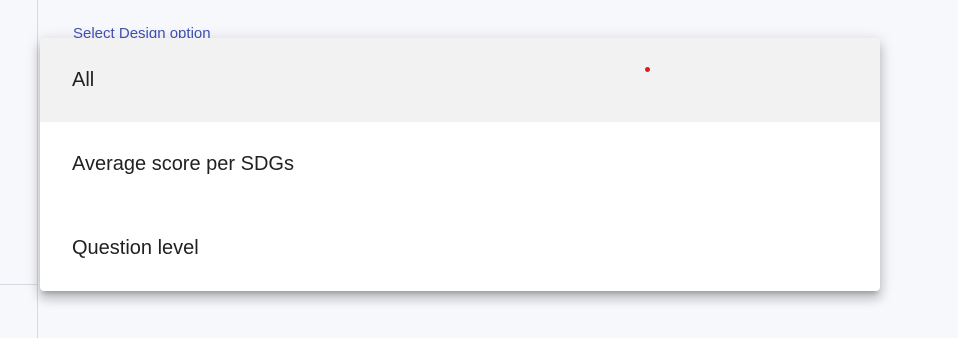 The width and height of the screenshot is (958, 338). What do you see at coordinates (37, 169) in the screenshot?
I see `left-divider` at bounding box center [37, 169].